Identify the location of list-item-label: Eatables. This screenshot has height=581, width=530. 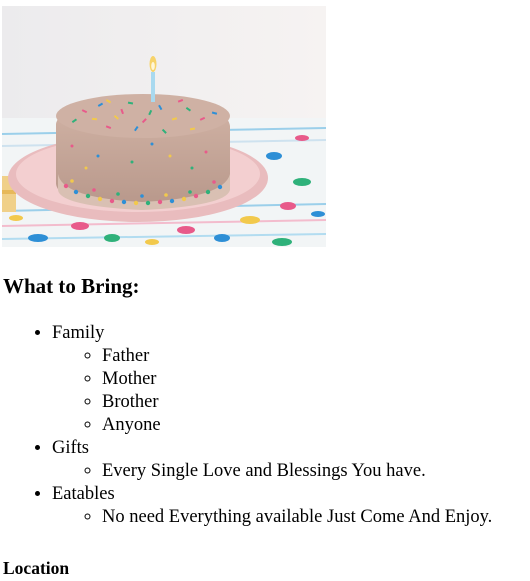
(83, 494).